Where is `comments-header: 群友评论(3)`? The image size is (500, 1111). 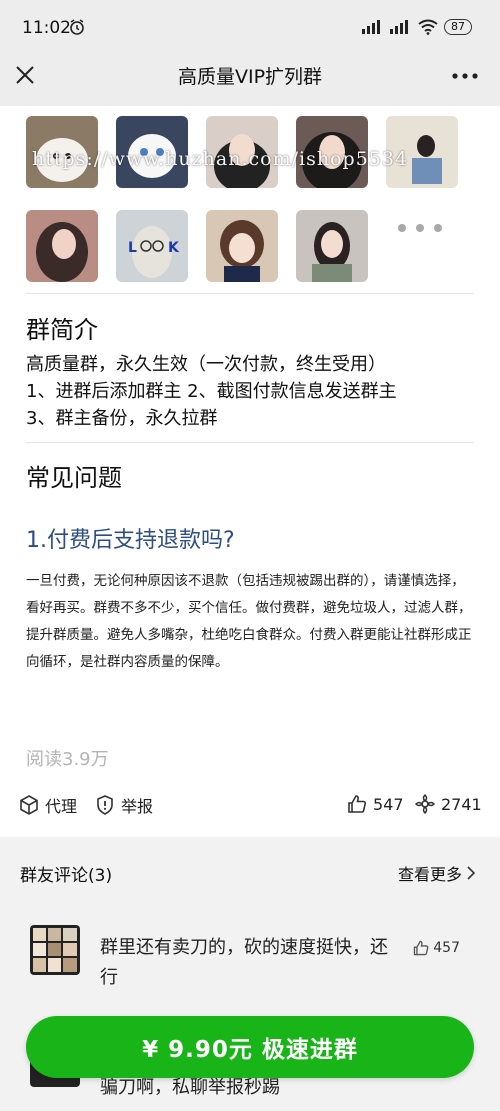
comments-header: 群友评论(3) is located at coordinates (66, 876).